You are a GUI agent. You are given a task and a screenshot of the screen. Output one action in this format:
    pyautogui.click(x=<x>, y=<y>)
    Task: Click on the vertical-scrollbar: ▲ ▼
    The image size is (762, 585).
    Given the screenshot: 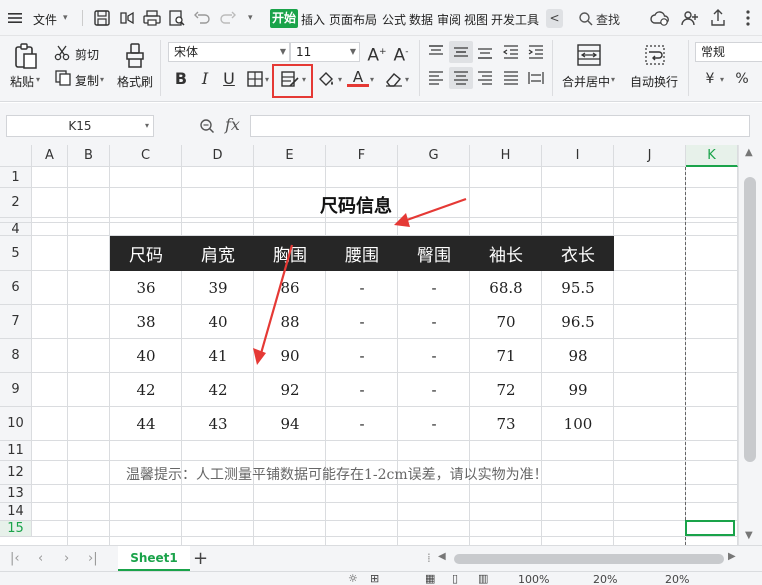 What is the action you would take?
    pyautogui.click(x=750, y=345)
    